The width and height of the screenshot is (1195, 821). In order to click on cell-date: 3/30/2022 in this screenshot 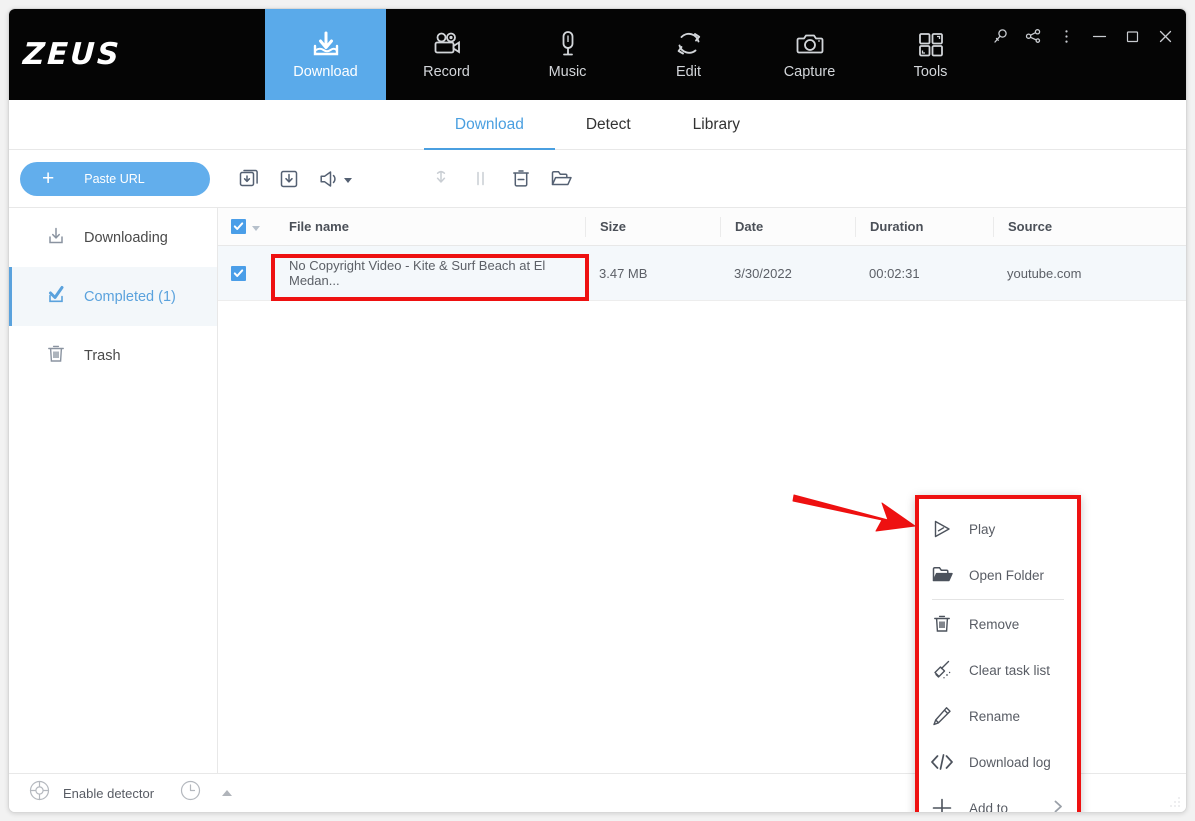, I will do `click(763, 273)`.